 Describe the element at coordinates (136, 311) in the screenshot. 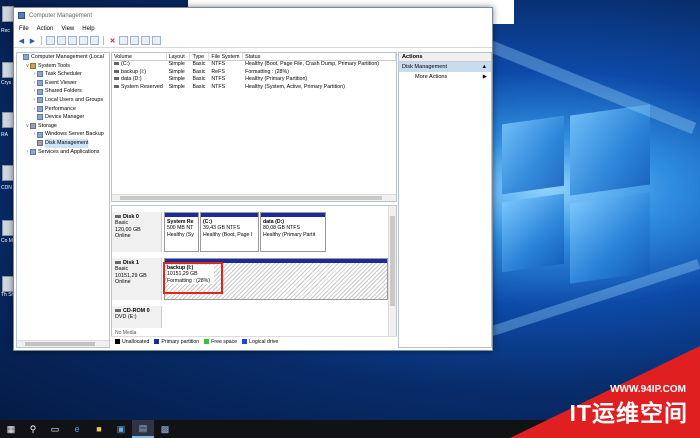

I see `disk-name: CD-ROM 0` at that location.